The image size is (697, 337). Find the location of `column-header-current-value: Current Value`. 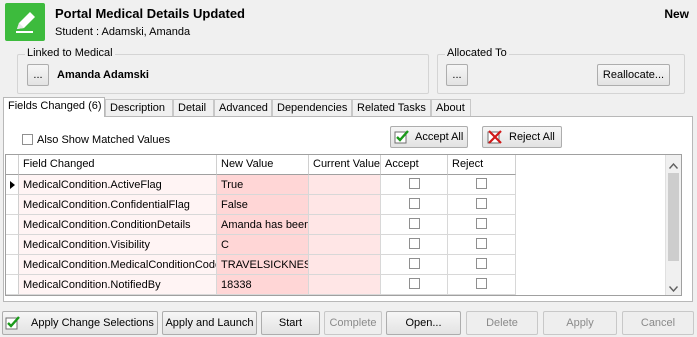

column-header-current-value: Current Value is located at coordinates (345, 165).